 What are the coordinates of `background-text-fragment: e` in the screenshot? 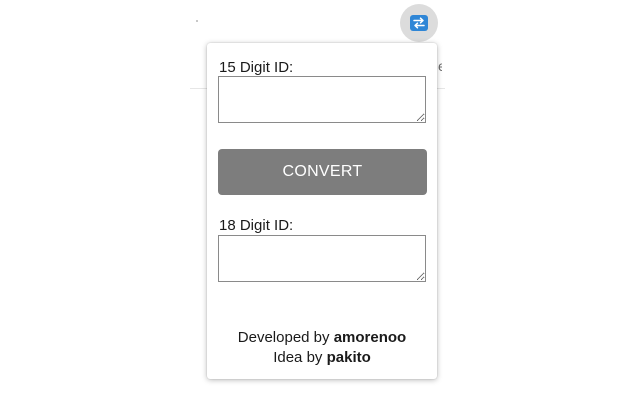 It's located at (440, 66).